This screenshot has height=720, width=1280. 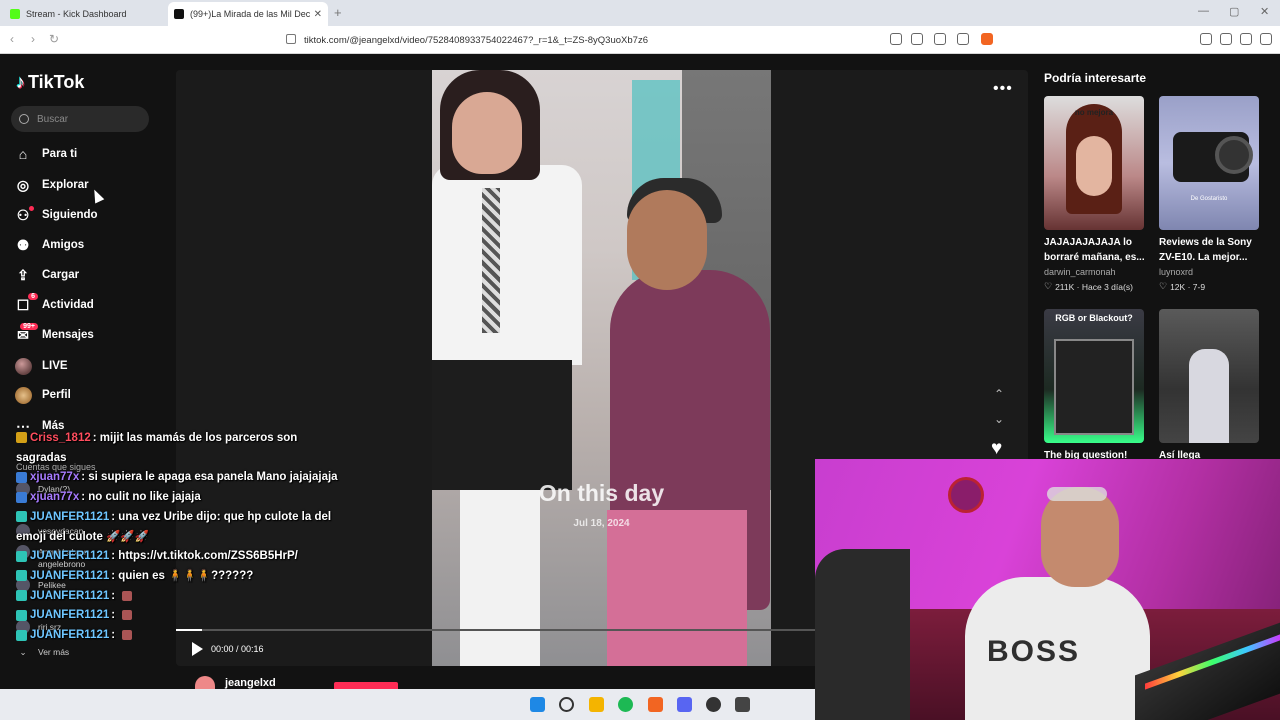 What do you see at coordinates (235, 683) in the screenshot?
I see `video-creator: jeangelxd` at bounding box center [235, 683].